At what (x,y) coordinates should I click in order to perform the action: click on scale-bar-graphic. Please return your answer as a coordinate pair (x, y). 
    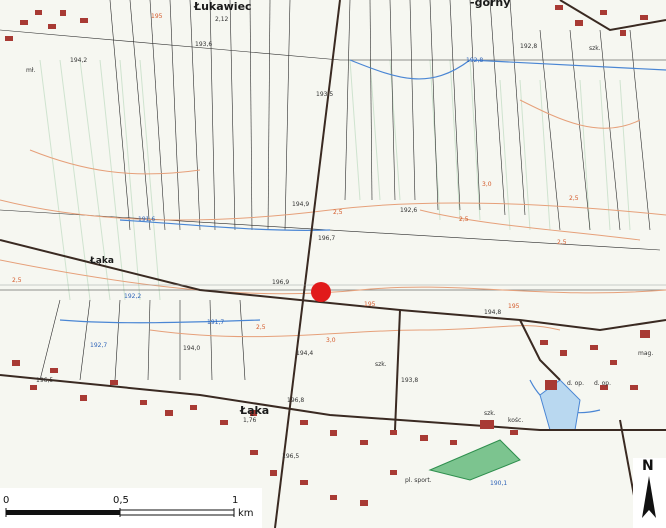
    Looking at the image, I should click on (120, 512).